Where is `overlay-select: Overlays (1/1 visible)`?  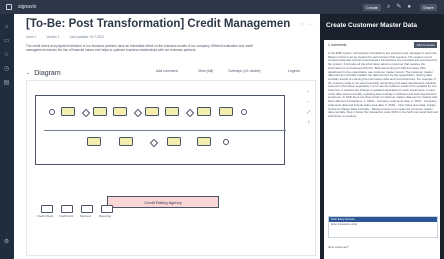
overlay-select: Overlays (1/1 visible) is located at coordinates (244, 71).